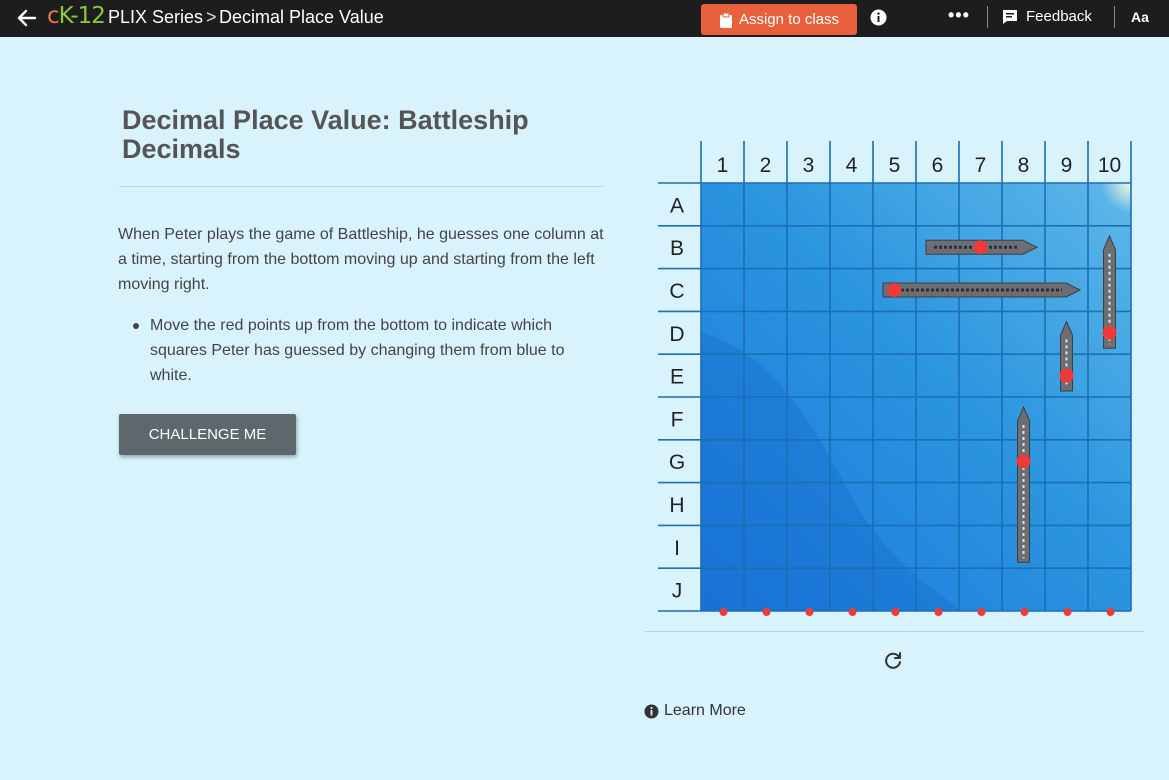 Image resolution: width=1169 pixels, height=780 pixels. What do you see at coordinates (1024, 165) in the screenshot?
I see `column-label: 8` at bounding box center [1024, 165].